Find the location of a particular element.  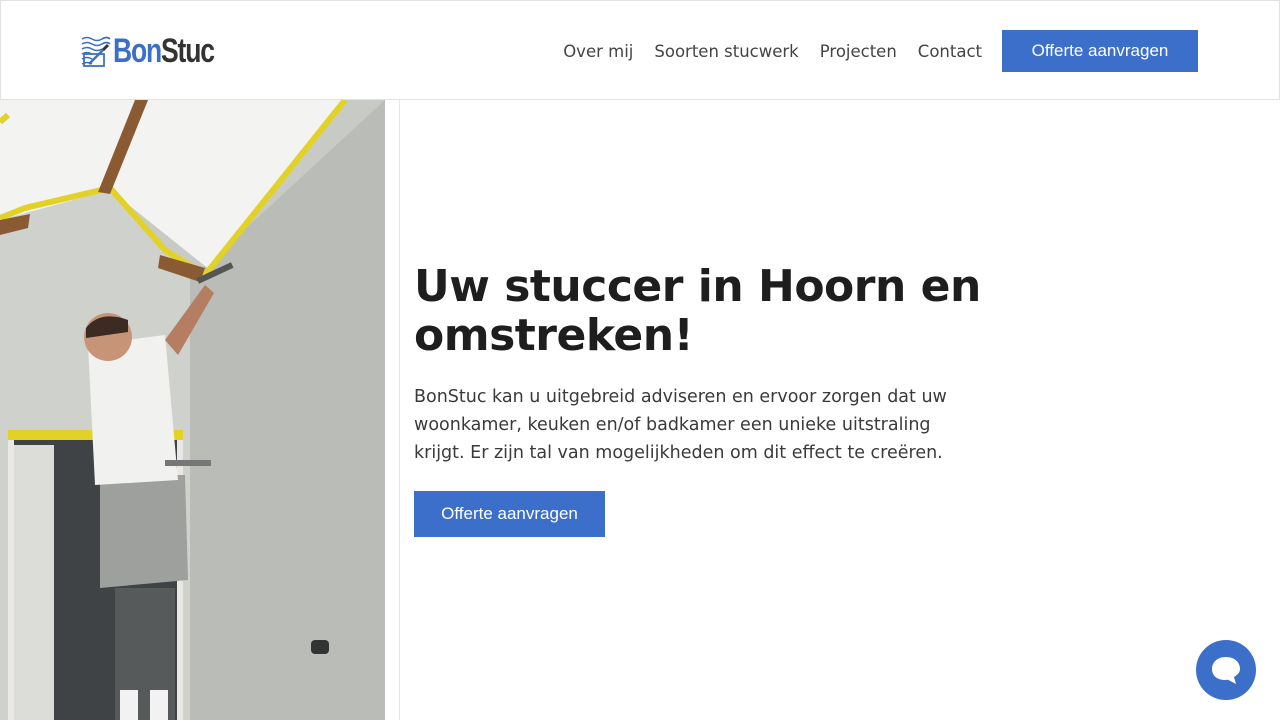

logo-text-bon: Bon is located at coordinates (137, 50).